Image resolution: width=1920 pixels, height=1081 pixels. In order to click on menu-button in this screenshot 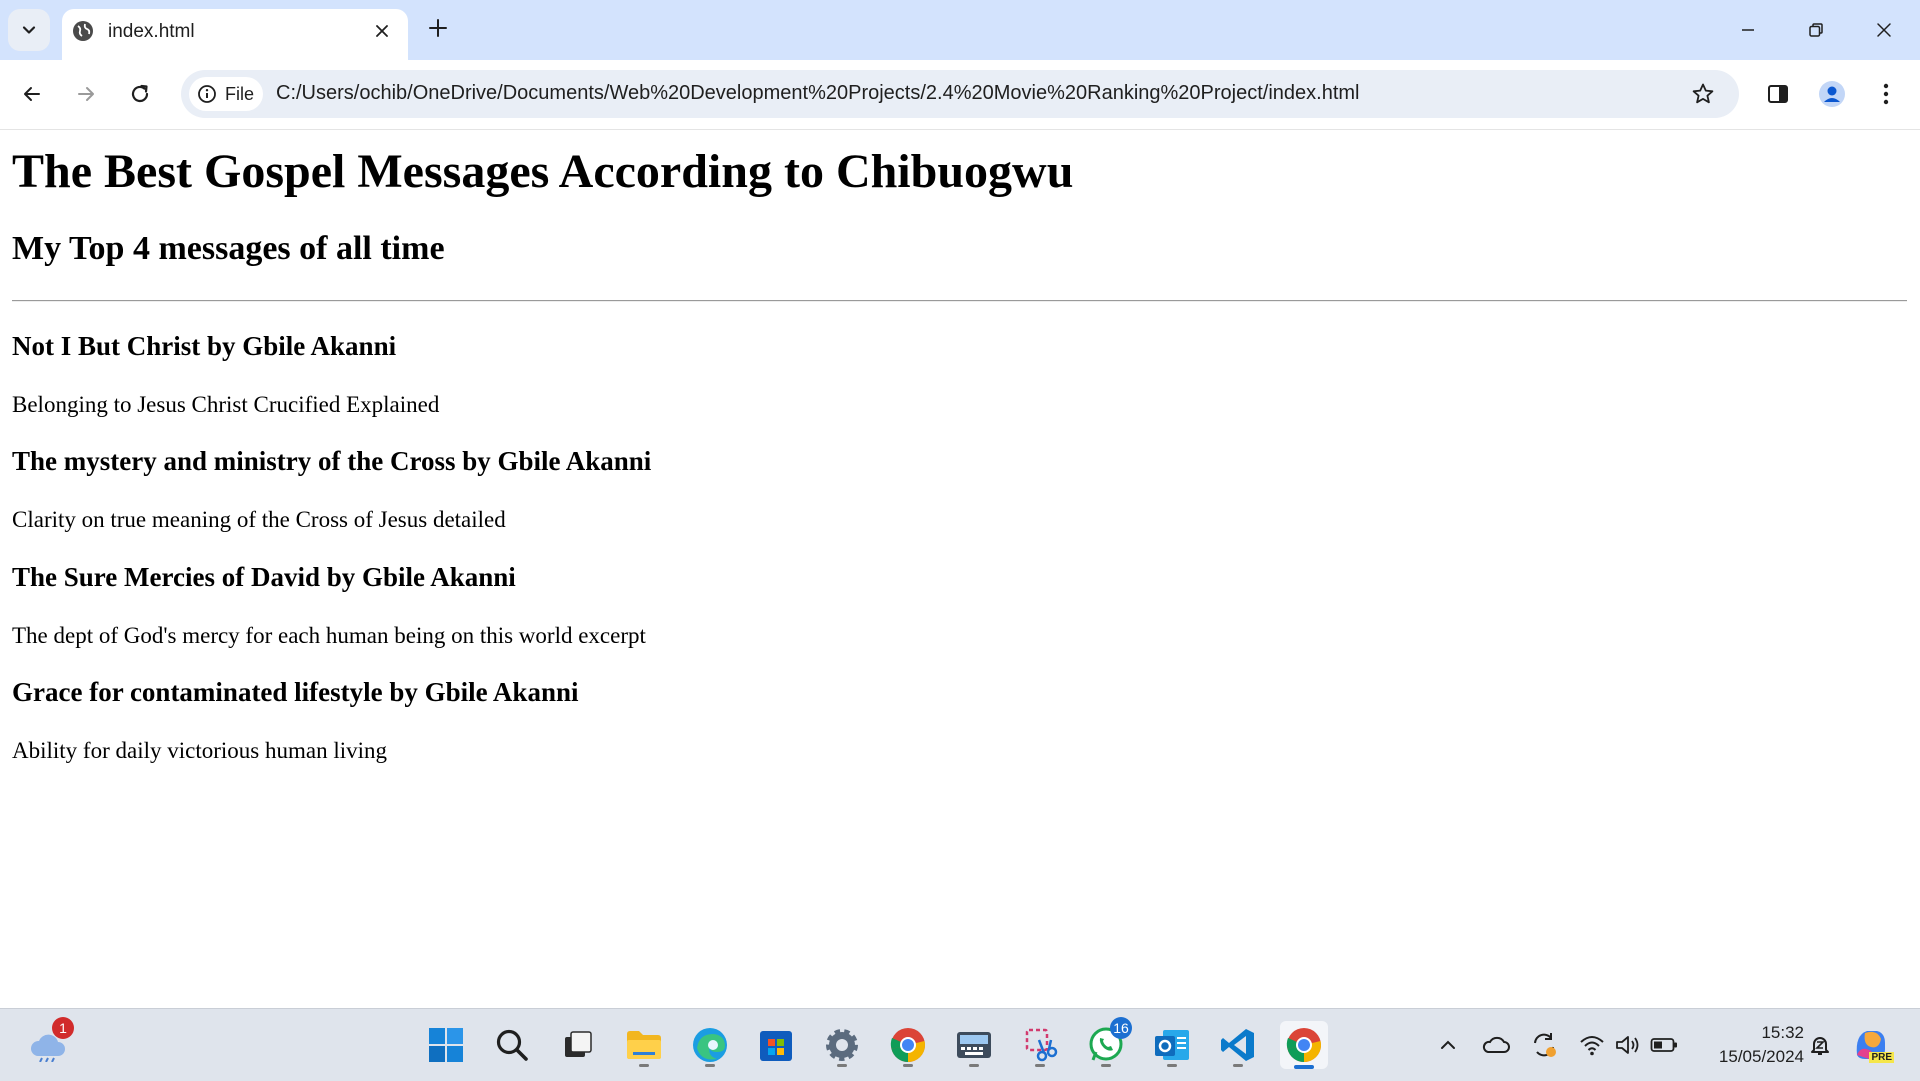, I will do `click(1886, 94)`.